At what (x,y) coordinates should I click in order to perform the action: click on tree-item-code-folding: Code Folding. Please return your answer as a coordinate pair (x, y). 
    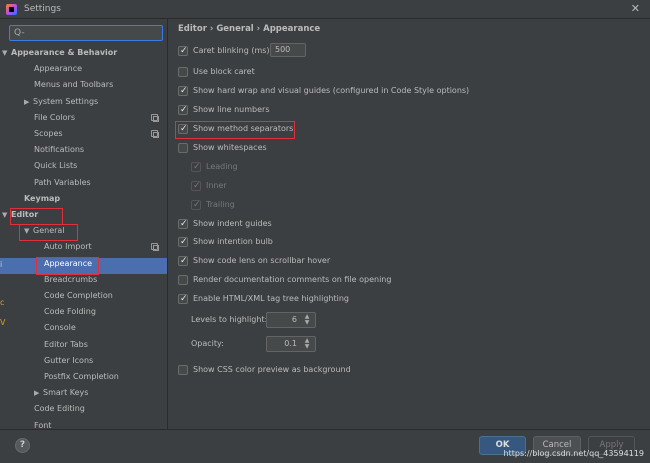
    Looking at the image, I should click on (70, 312).